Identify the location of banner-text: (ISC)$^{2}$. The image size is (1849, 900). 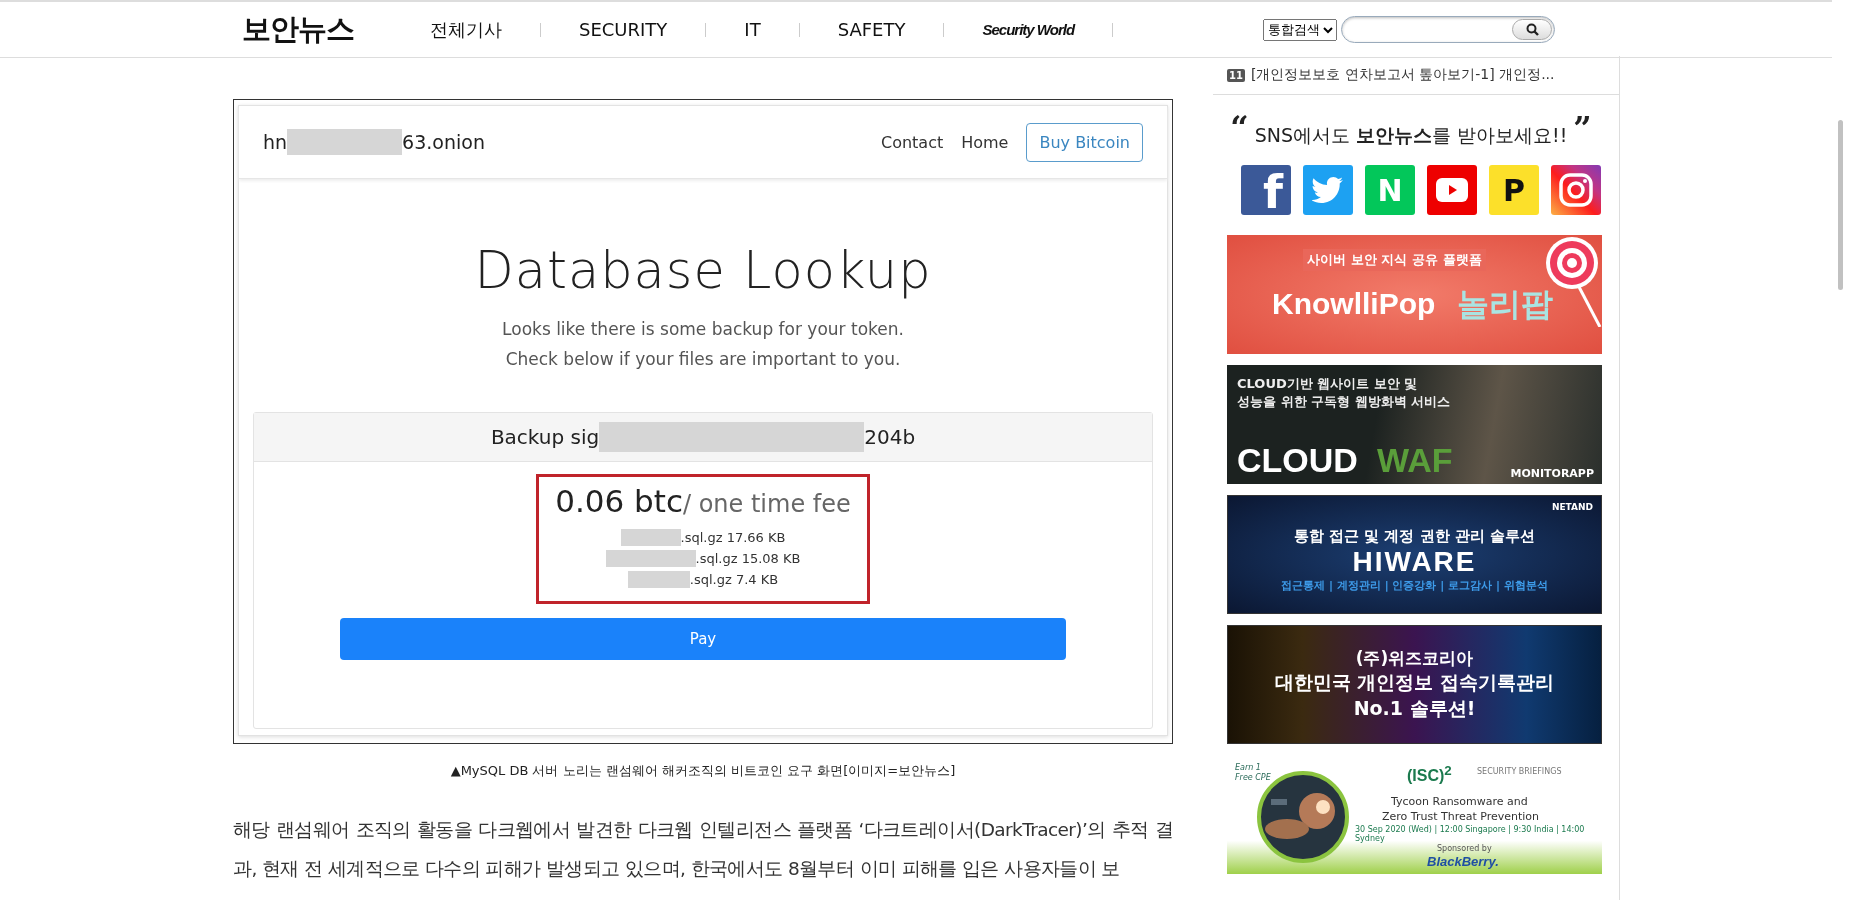
(1429, 774).